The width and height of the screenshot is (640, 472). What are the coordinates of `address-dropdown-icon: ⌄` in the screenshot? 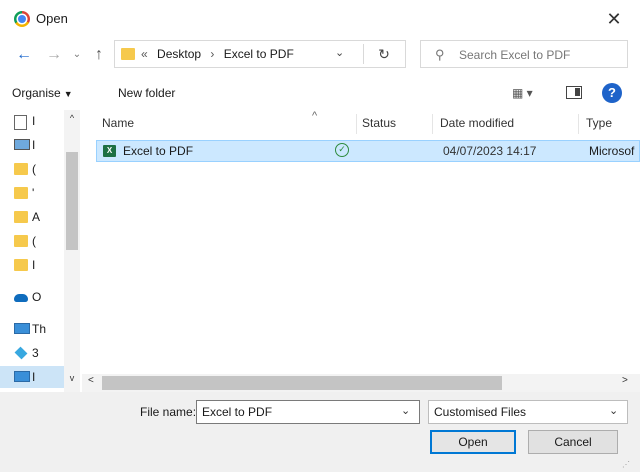 It's located at (339, 52).